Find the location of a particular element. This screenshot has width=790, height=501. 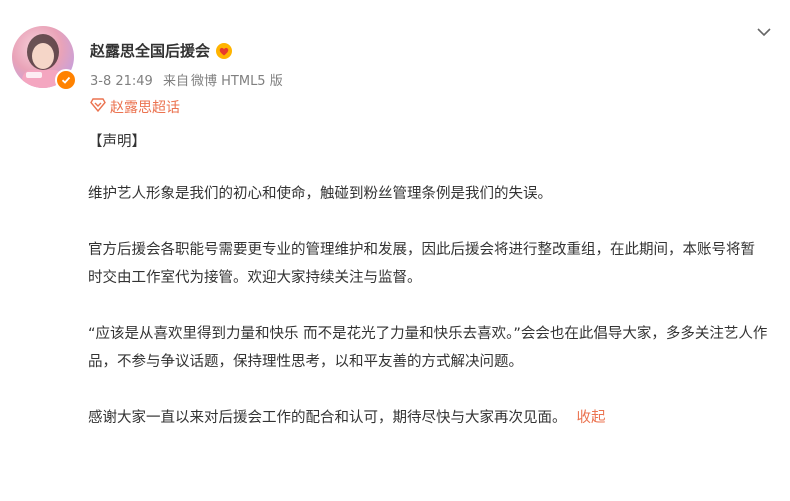

content-paragraph-last: 感谢大家一直以来对后援会工作的配合和认可，期待尽快与大家再次见面。 收起 is located at coordinates (428, 418).